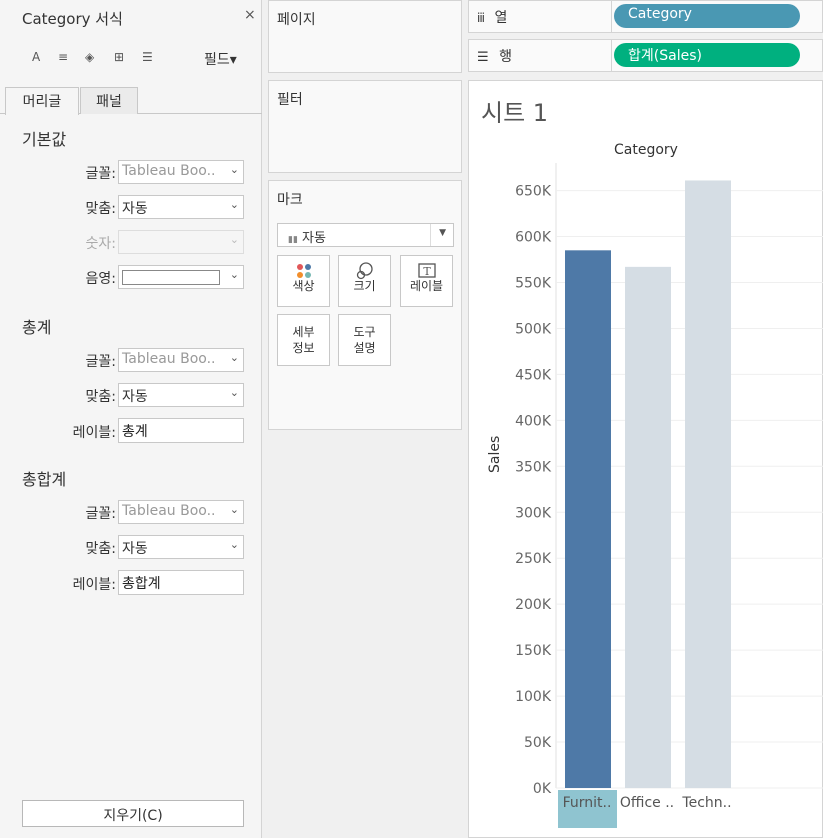 The width and height of the screenshot is (823, 838). What do you see at coordinates (220, 59) in the screenshot?
I see `field-menu-button: 필드▾` at bounding box center [220, 59].